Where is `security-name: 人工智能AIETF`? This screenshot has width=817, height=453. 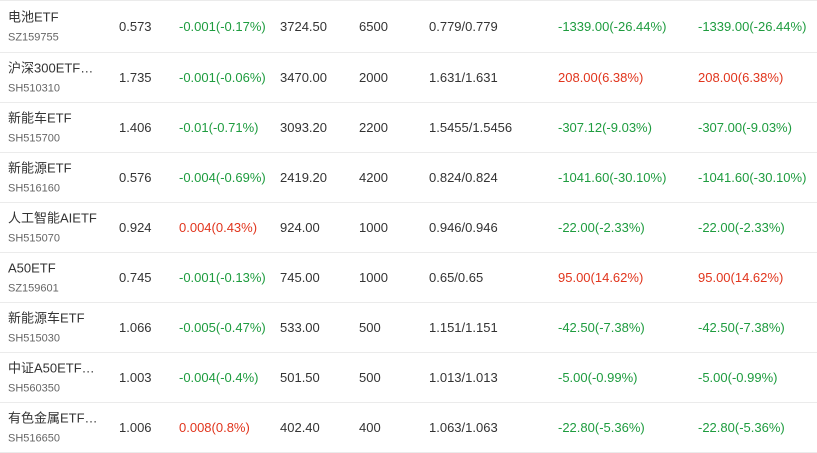 security-name: 人工智能AIETF is located at coordinates (52, 217).